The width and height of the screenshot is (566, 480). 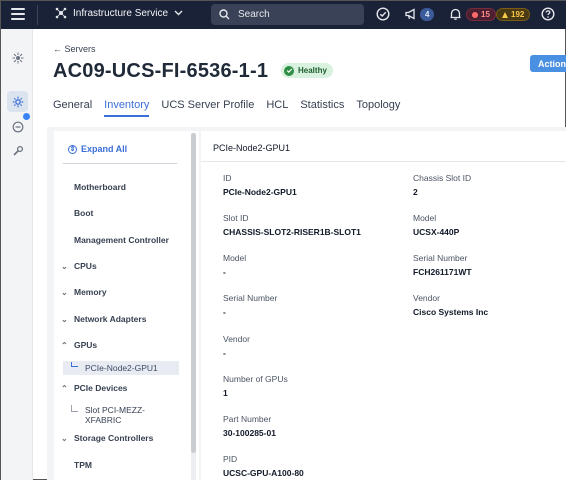 What do you see at coordinates (505, 14) in the screenshot?
I see `warning-triangle-icon` at bounding box center [505, 14].